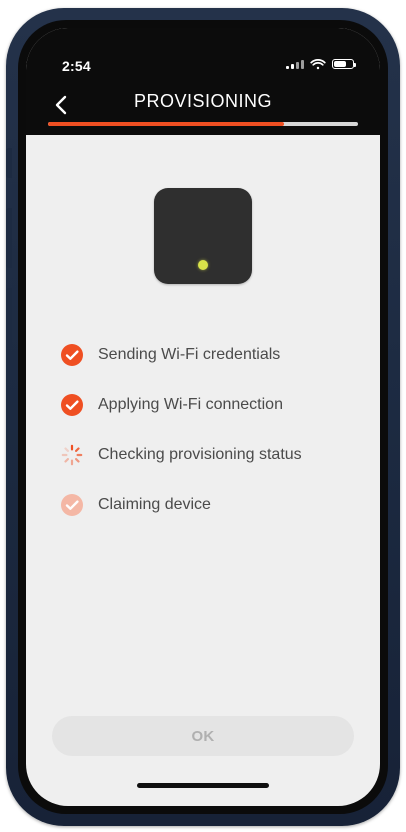 This screenshot has height=832, width=406. I want to click on status-time: 2:54, so click(76, 66).